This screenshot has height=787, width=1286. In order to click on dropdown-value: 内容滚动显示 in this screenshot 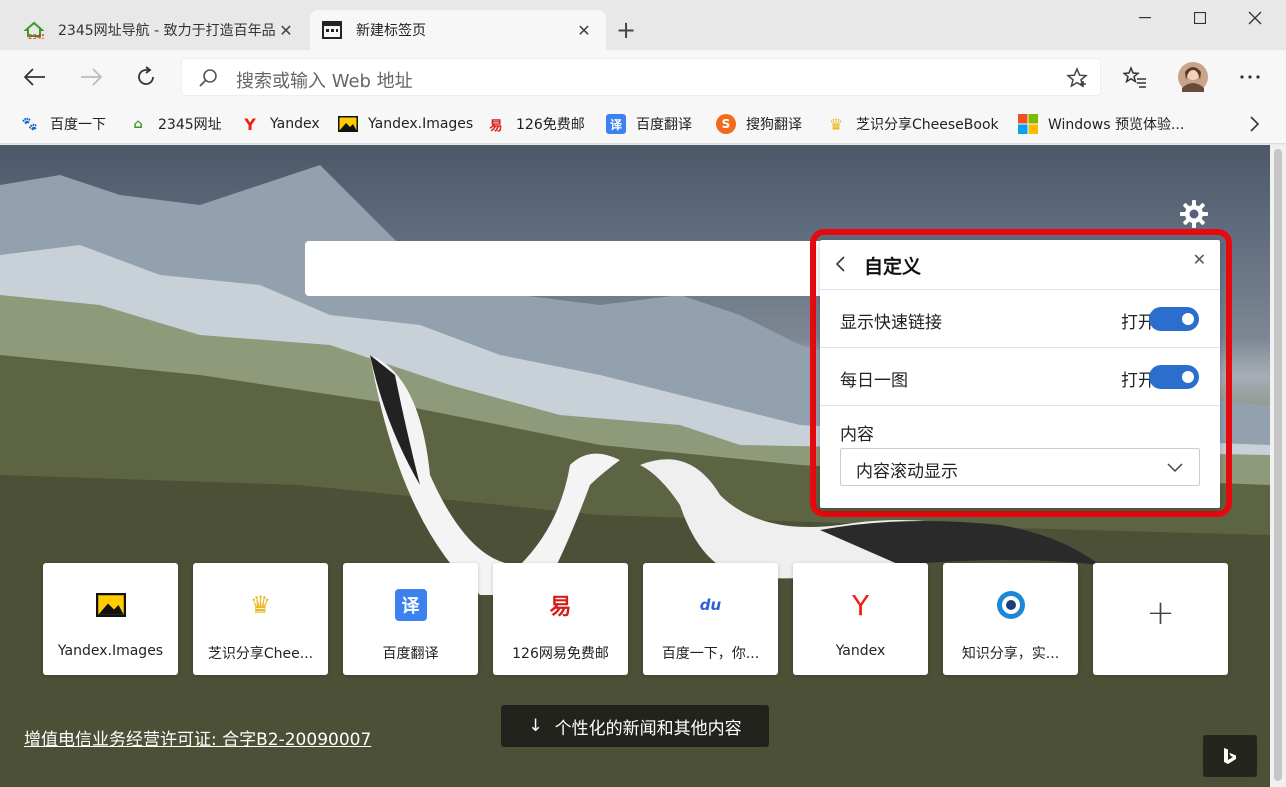, I will do `click(907, 472)`.